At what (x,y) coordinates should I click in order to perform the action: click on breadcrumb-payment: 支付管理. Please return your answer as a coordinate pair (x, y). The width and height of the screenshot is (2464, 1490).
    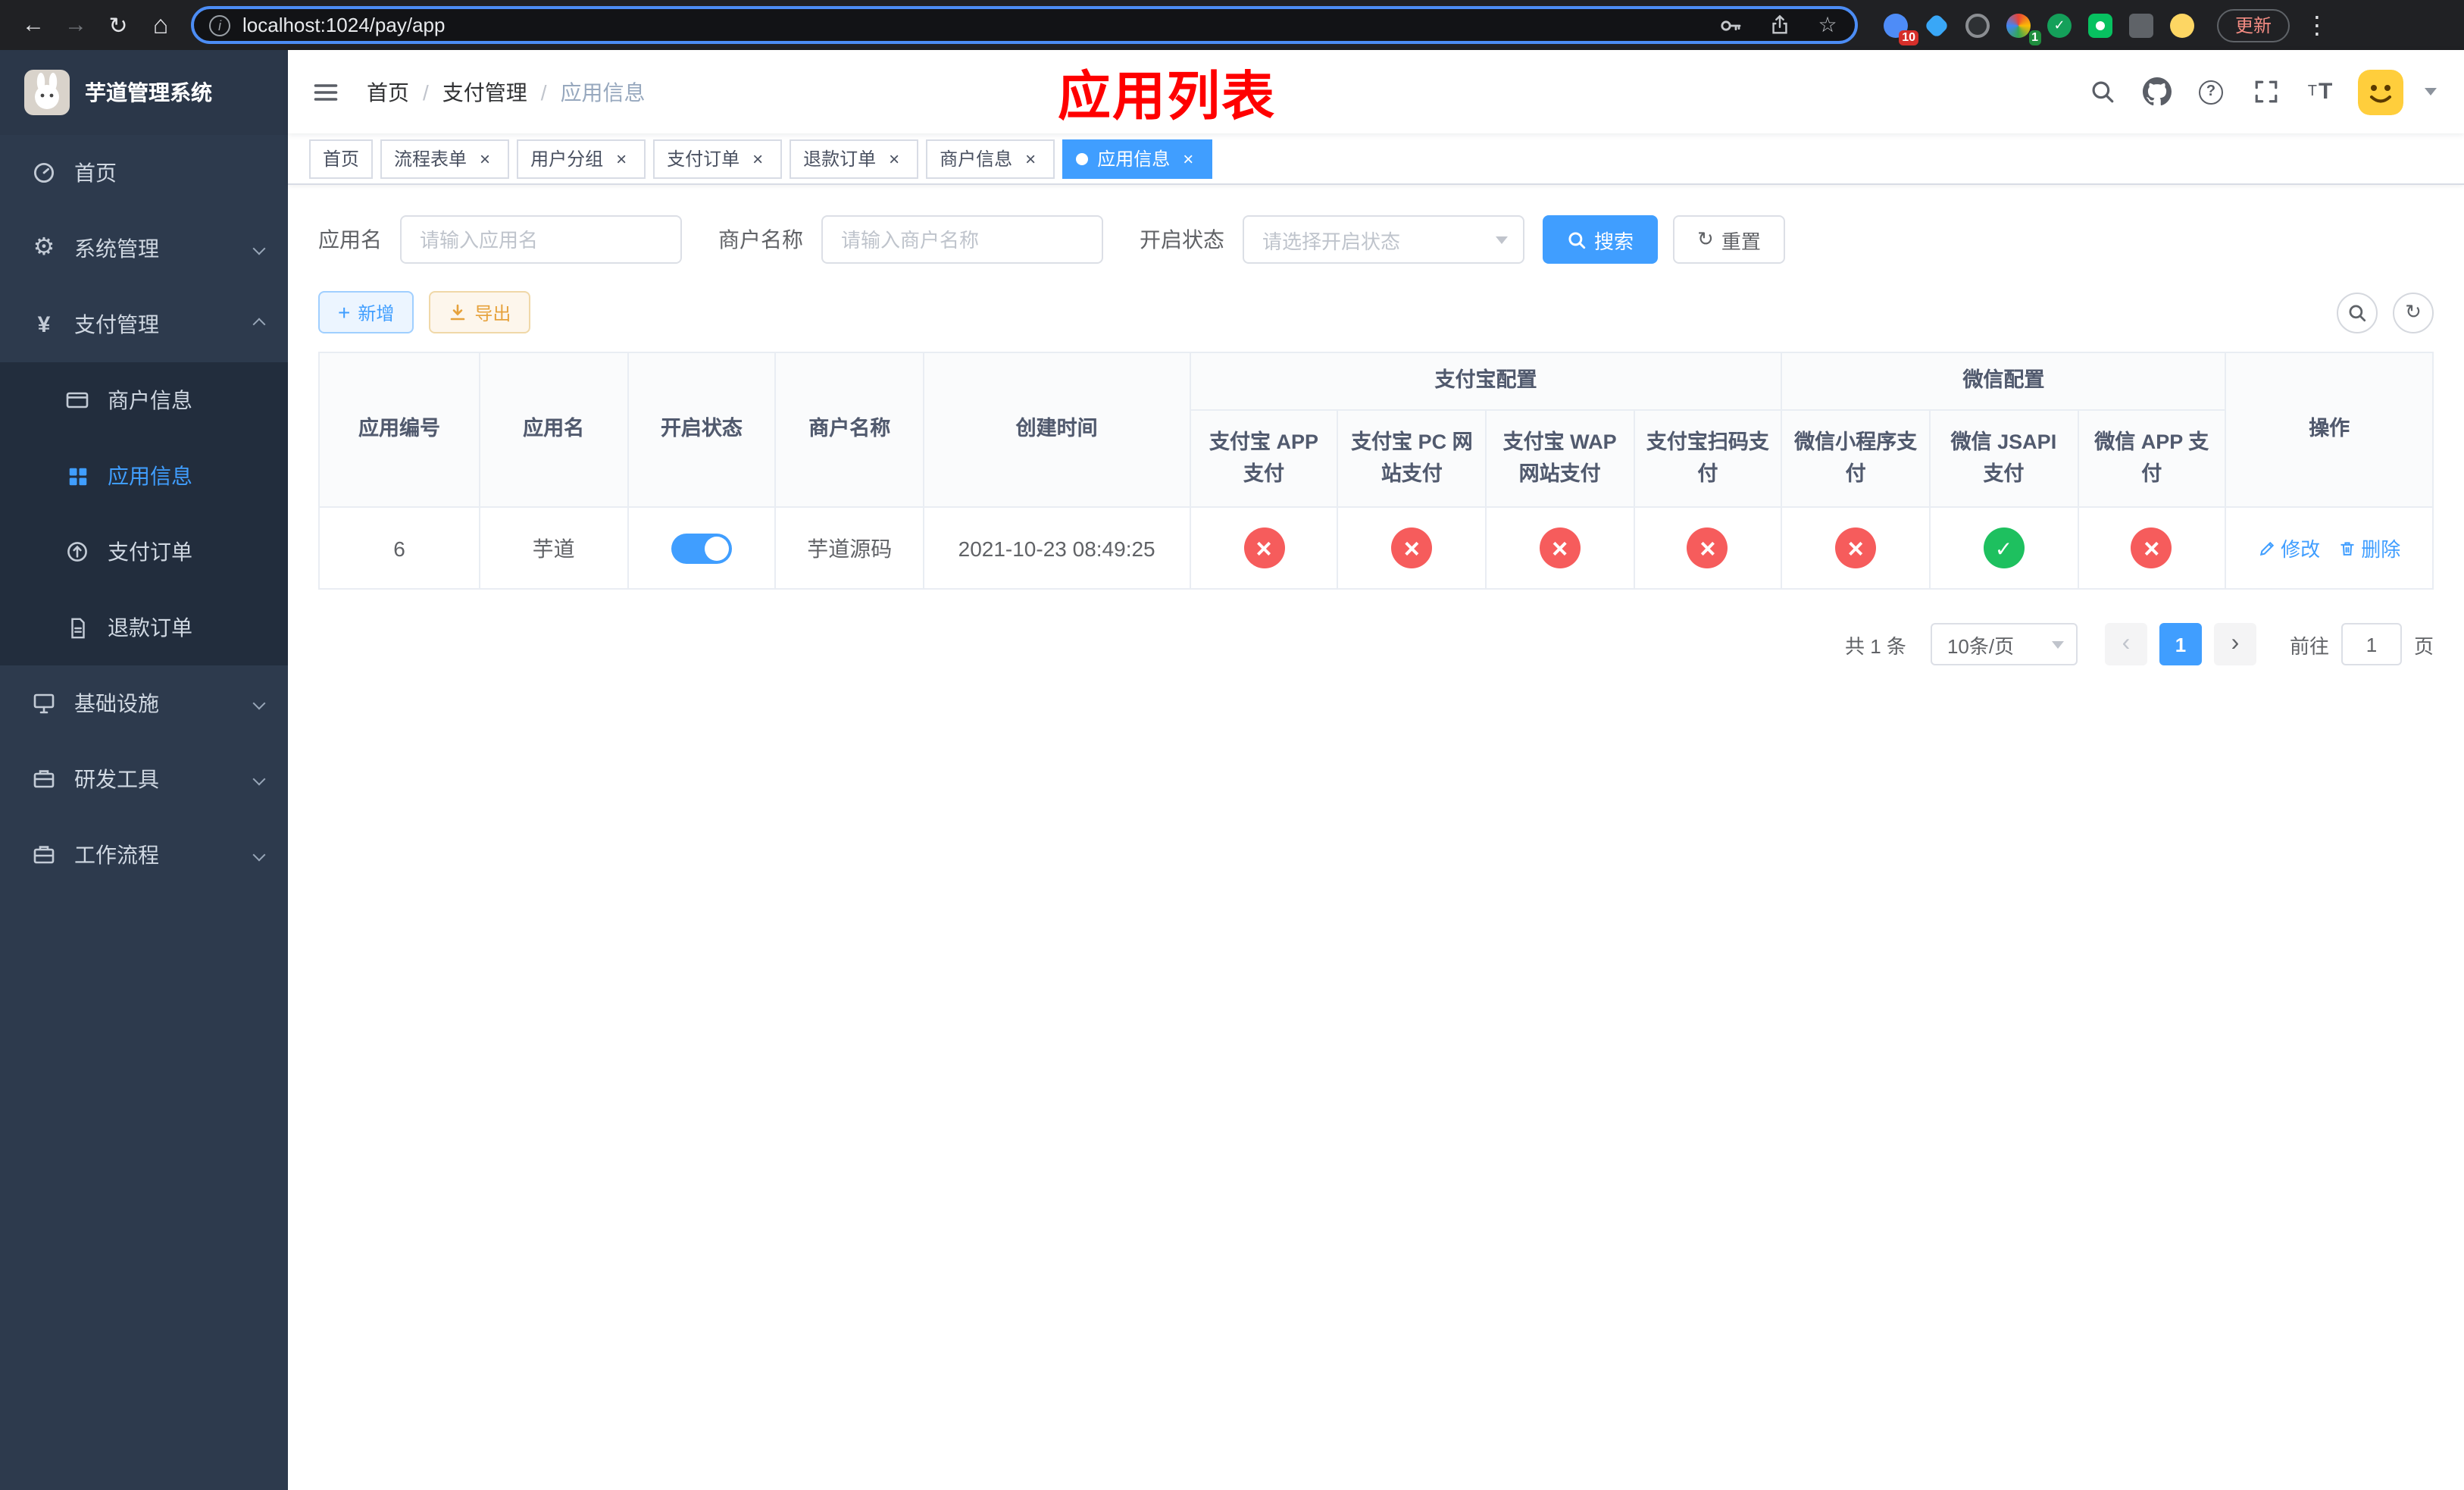
    Looking at the image, I should click on (484, 92).